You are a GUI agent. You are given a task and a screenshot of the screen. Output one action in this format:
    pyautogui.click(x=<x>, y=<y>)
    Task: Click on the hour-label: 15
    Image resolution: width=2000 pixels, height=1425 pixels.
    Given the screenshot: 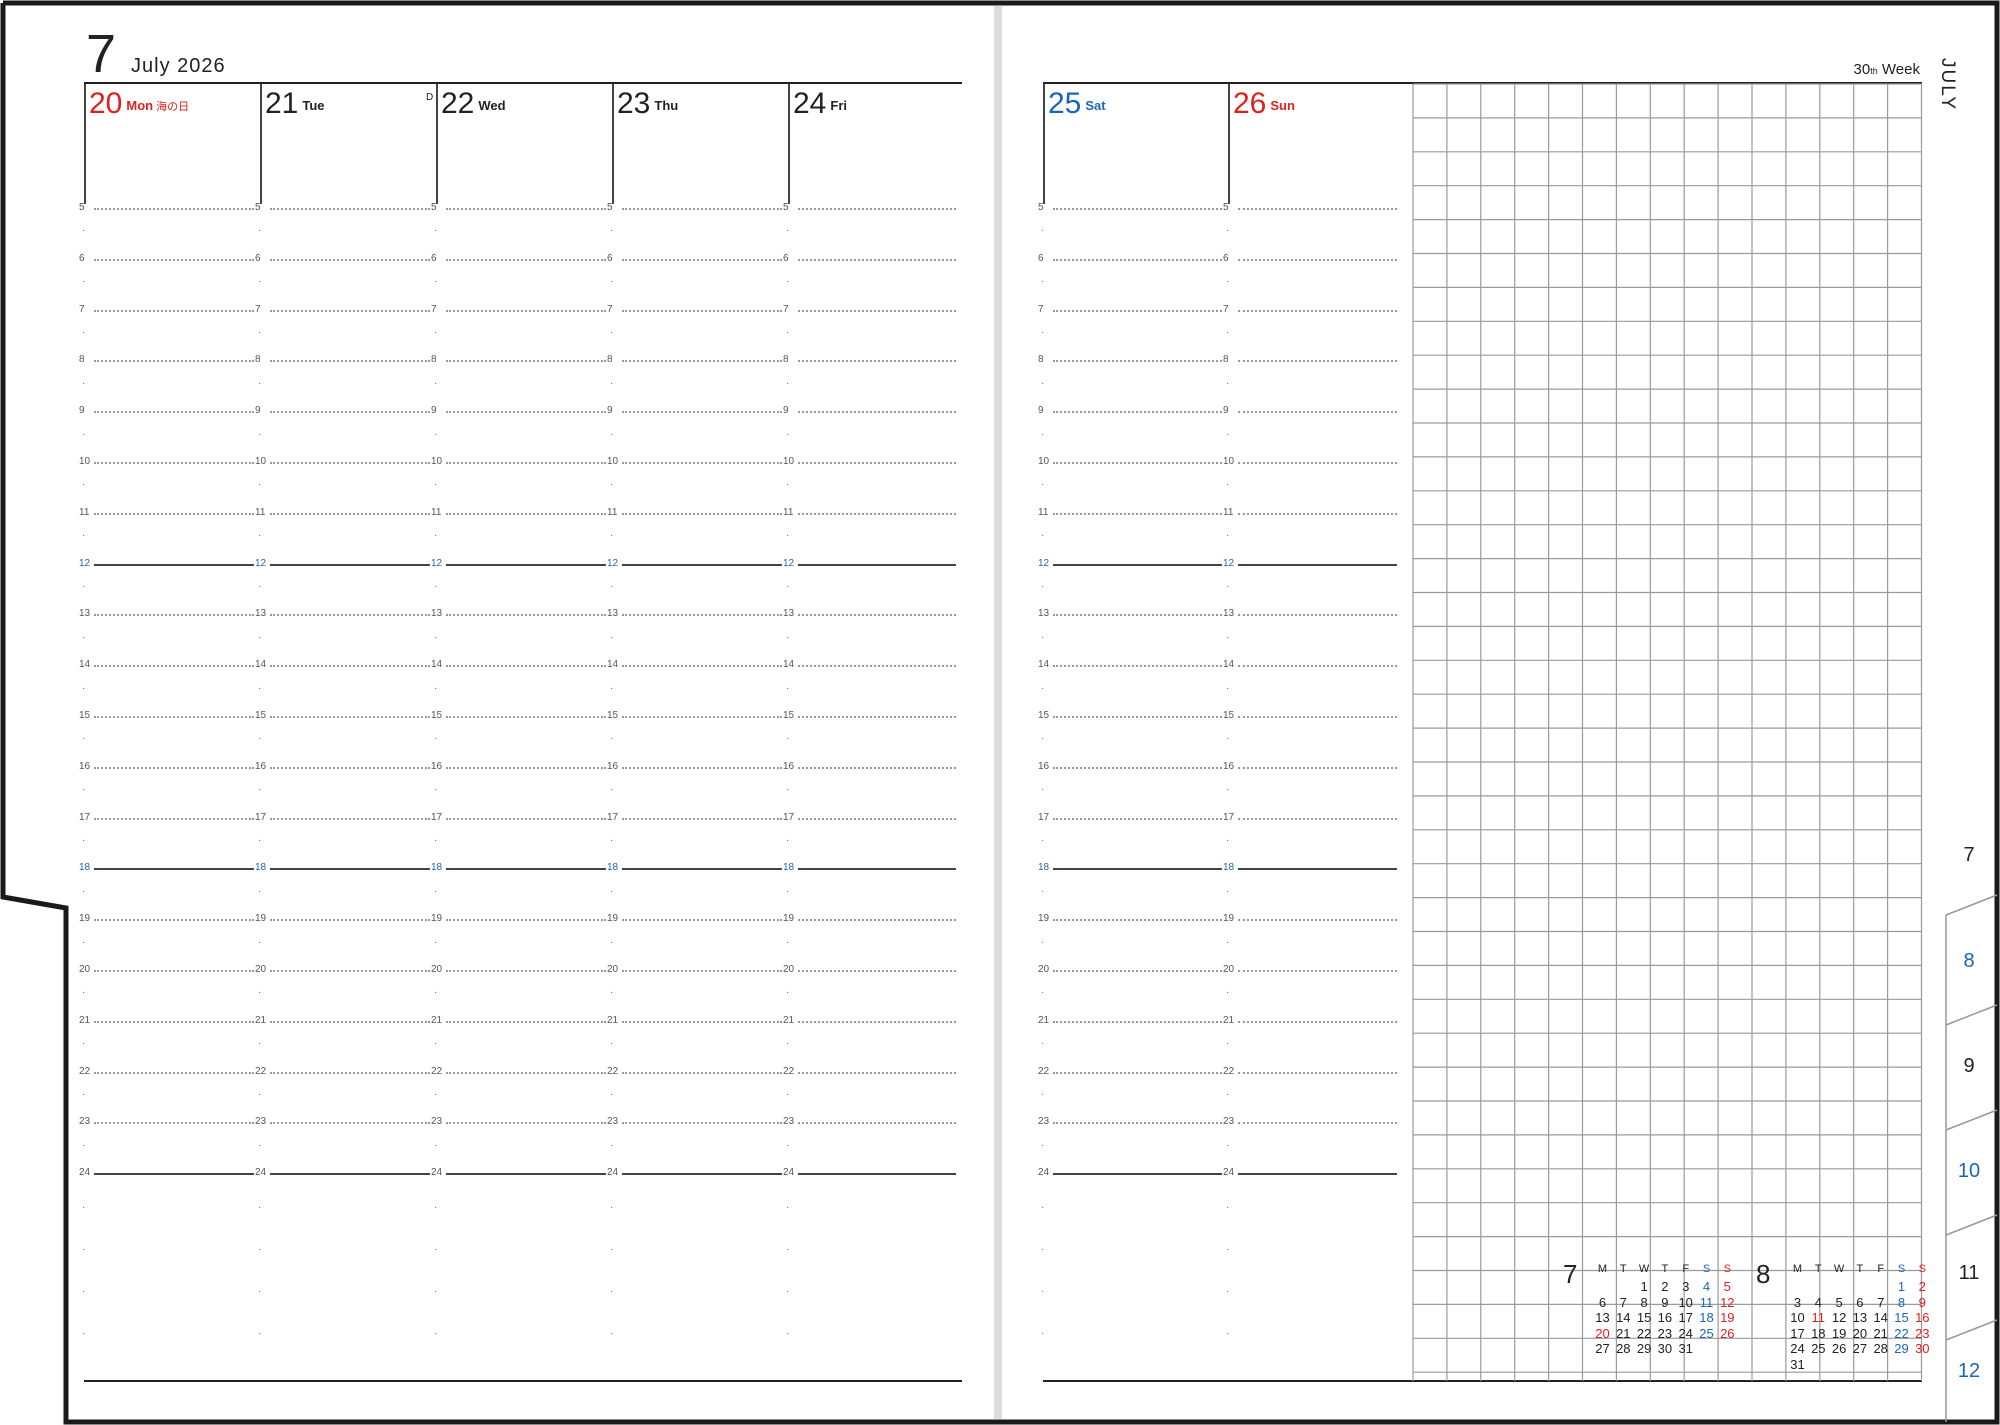 What is the action you would take?
    pyautogui.click(x=85, y=715)
    